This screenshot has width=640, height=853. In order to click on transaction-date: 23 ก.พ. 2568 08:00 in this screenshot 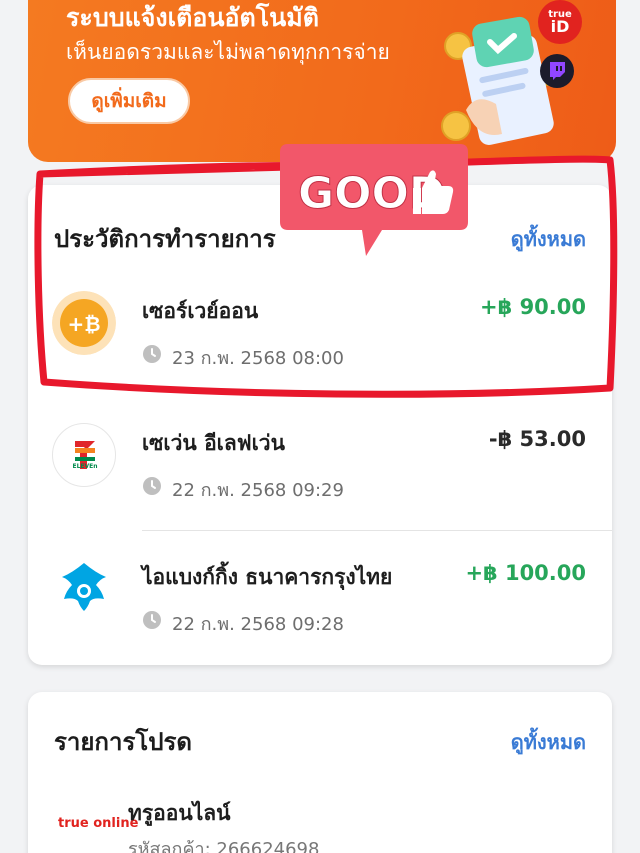, I will do `click(258, 358)`.